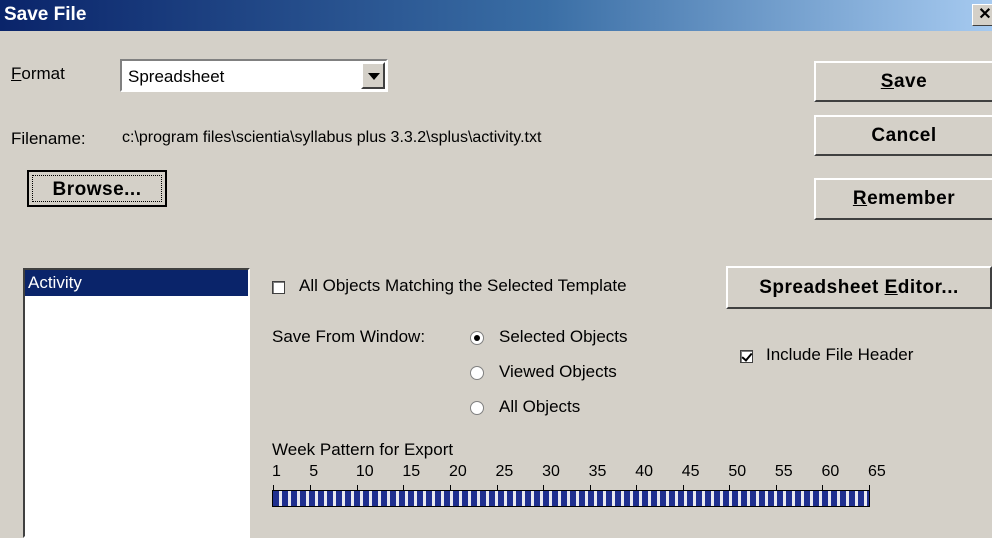 This screenshot has height=538, width=992. I want to click on format-select: Spreadsheet, so click(254, 75).